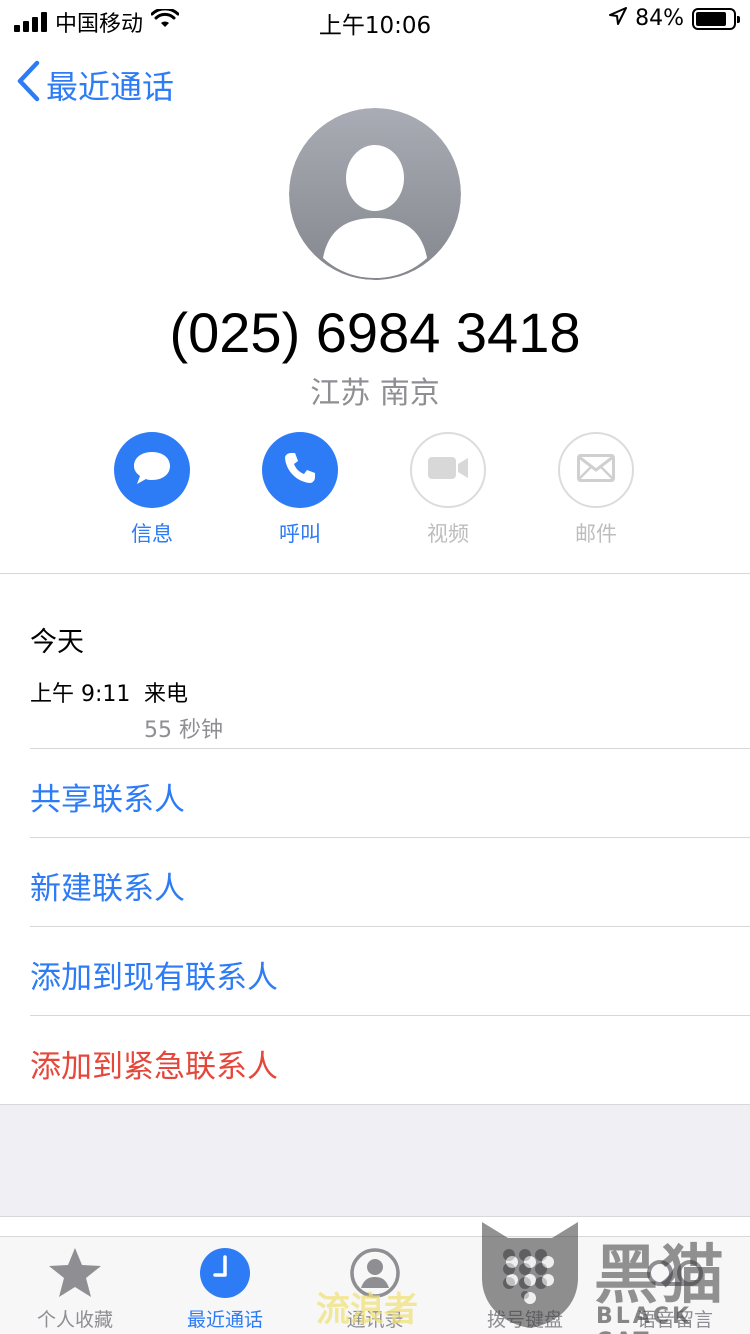  What do you see at coordinates (448, 490) in the screenshot?
I see `video-button: 视频` at bounding box center [448, 490].